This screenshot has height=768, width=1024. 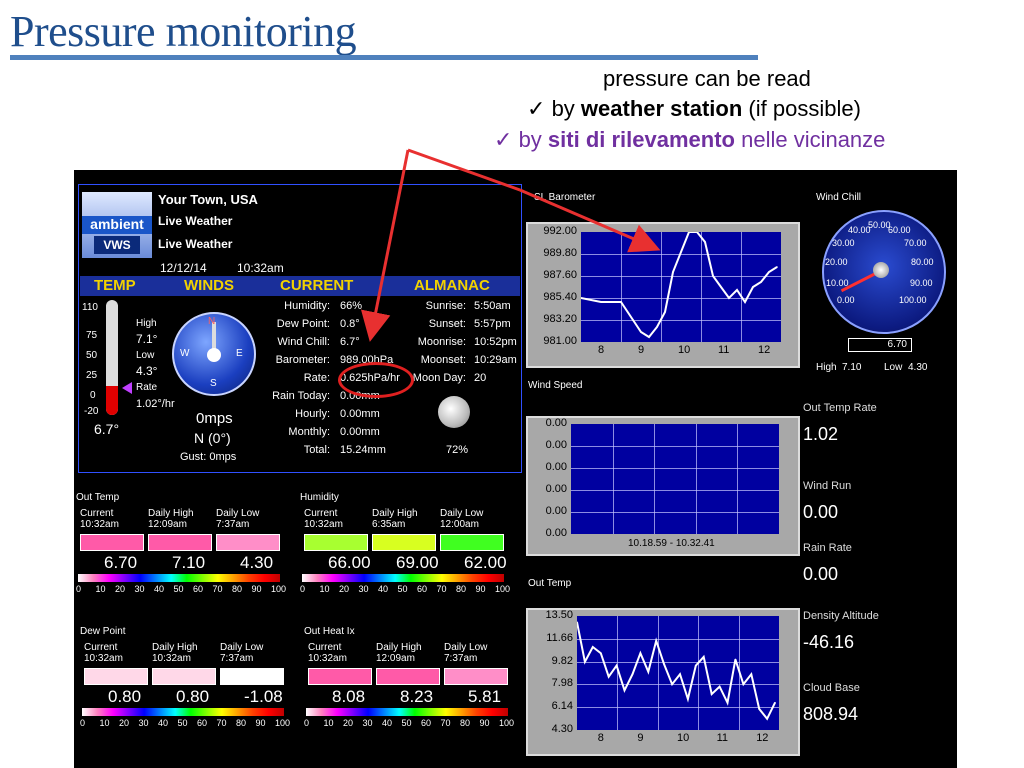 What do you see at coordinates (590, 220) in the screenshot?
I see `arrow-to-chart` at bounding box center [590, 220].